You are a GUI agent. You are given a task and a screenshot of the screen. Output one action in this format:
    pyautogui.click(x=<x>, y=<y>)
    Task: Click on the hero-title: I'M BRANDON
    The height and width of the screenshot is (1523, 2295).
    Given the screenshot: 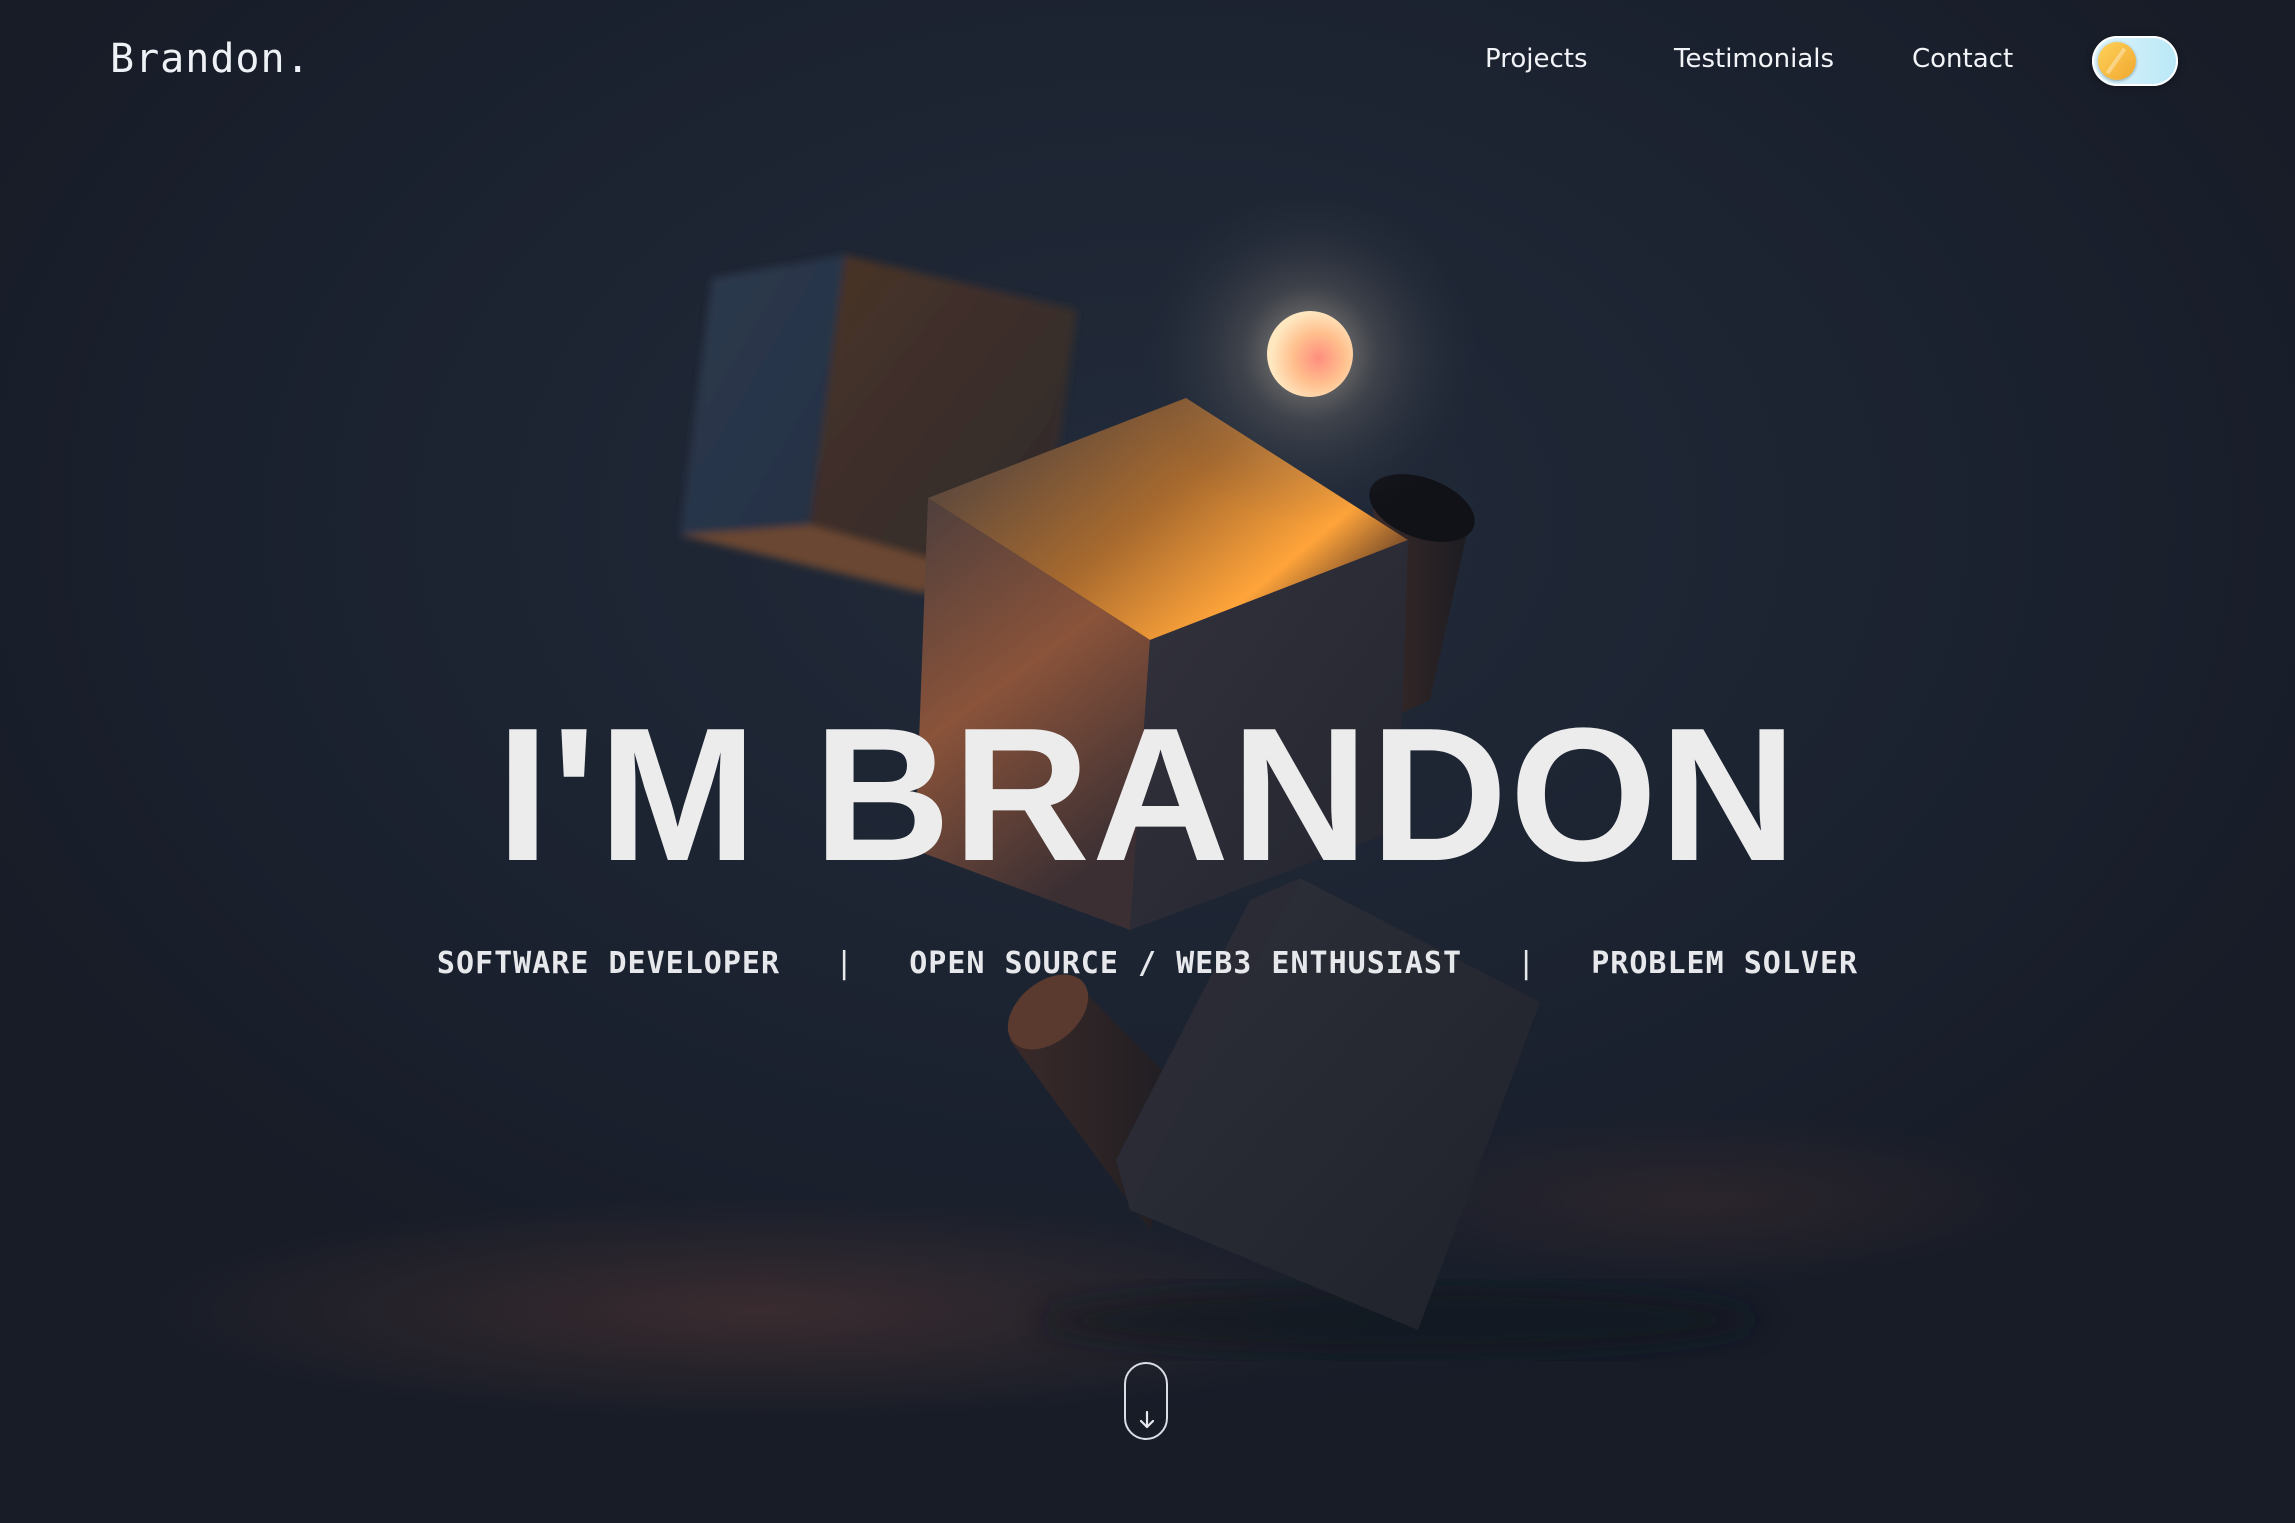 What is the action you would take?
    pyautogui.click(x=1147, y=795)
    